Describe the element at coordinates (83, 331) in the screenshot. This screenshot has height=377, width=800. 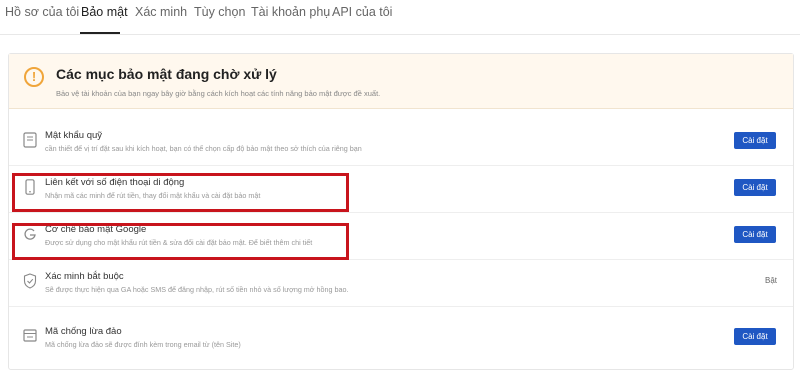
I see `item-title: Mã chống lừa đảo` at that location.